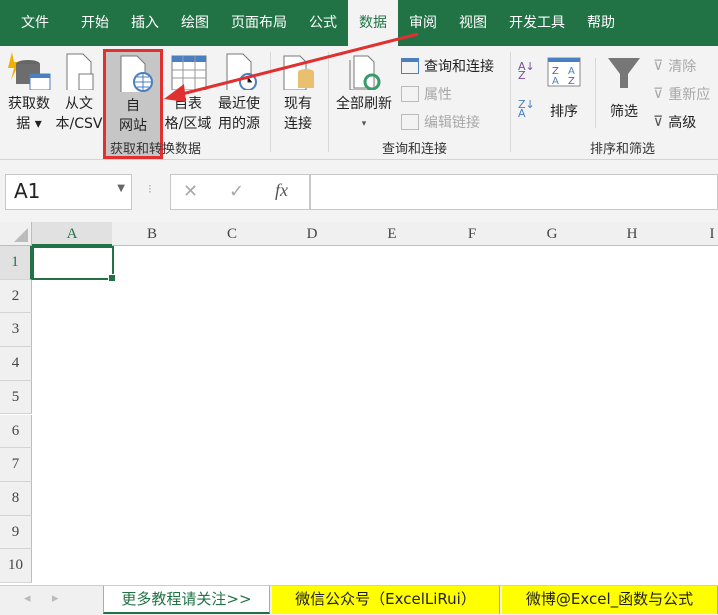  I want to click on connections-icon, so click(298, 72).